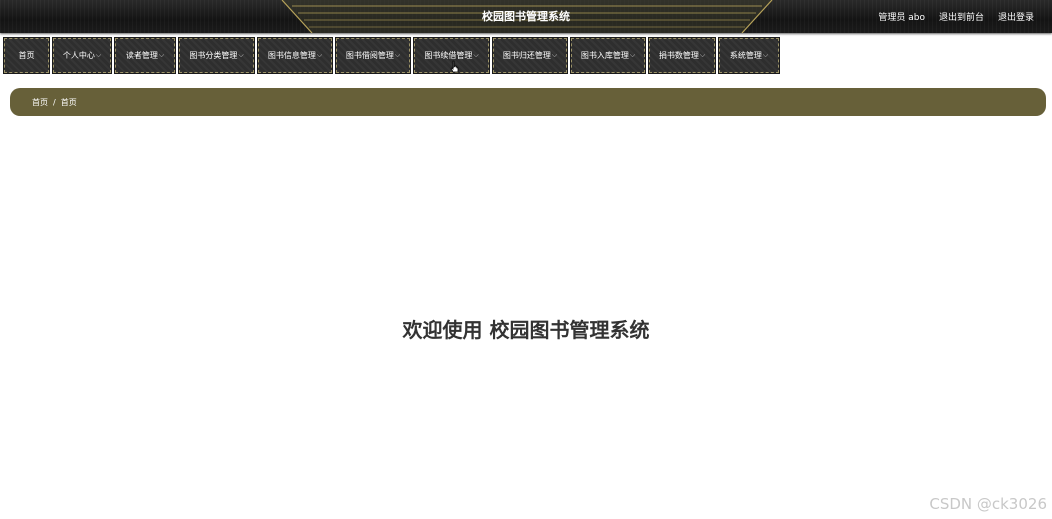 The height and width of the screenshot is (519, 1052). I want to click on watermark: CSDN @ck3026, so click(988, 504).